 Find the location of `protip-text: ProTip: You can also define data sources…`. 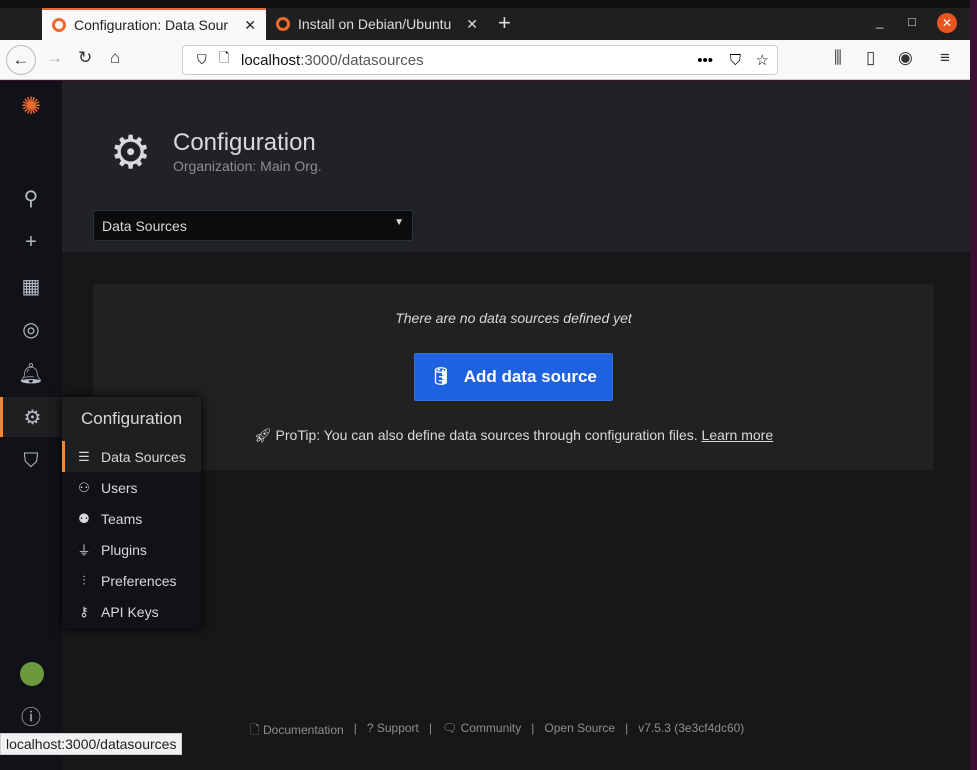

protip-text: ProTip: You can also define data sources… is located at coordinates (486, 435).